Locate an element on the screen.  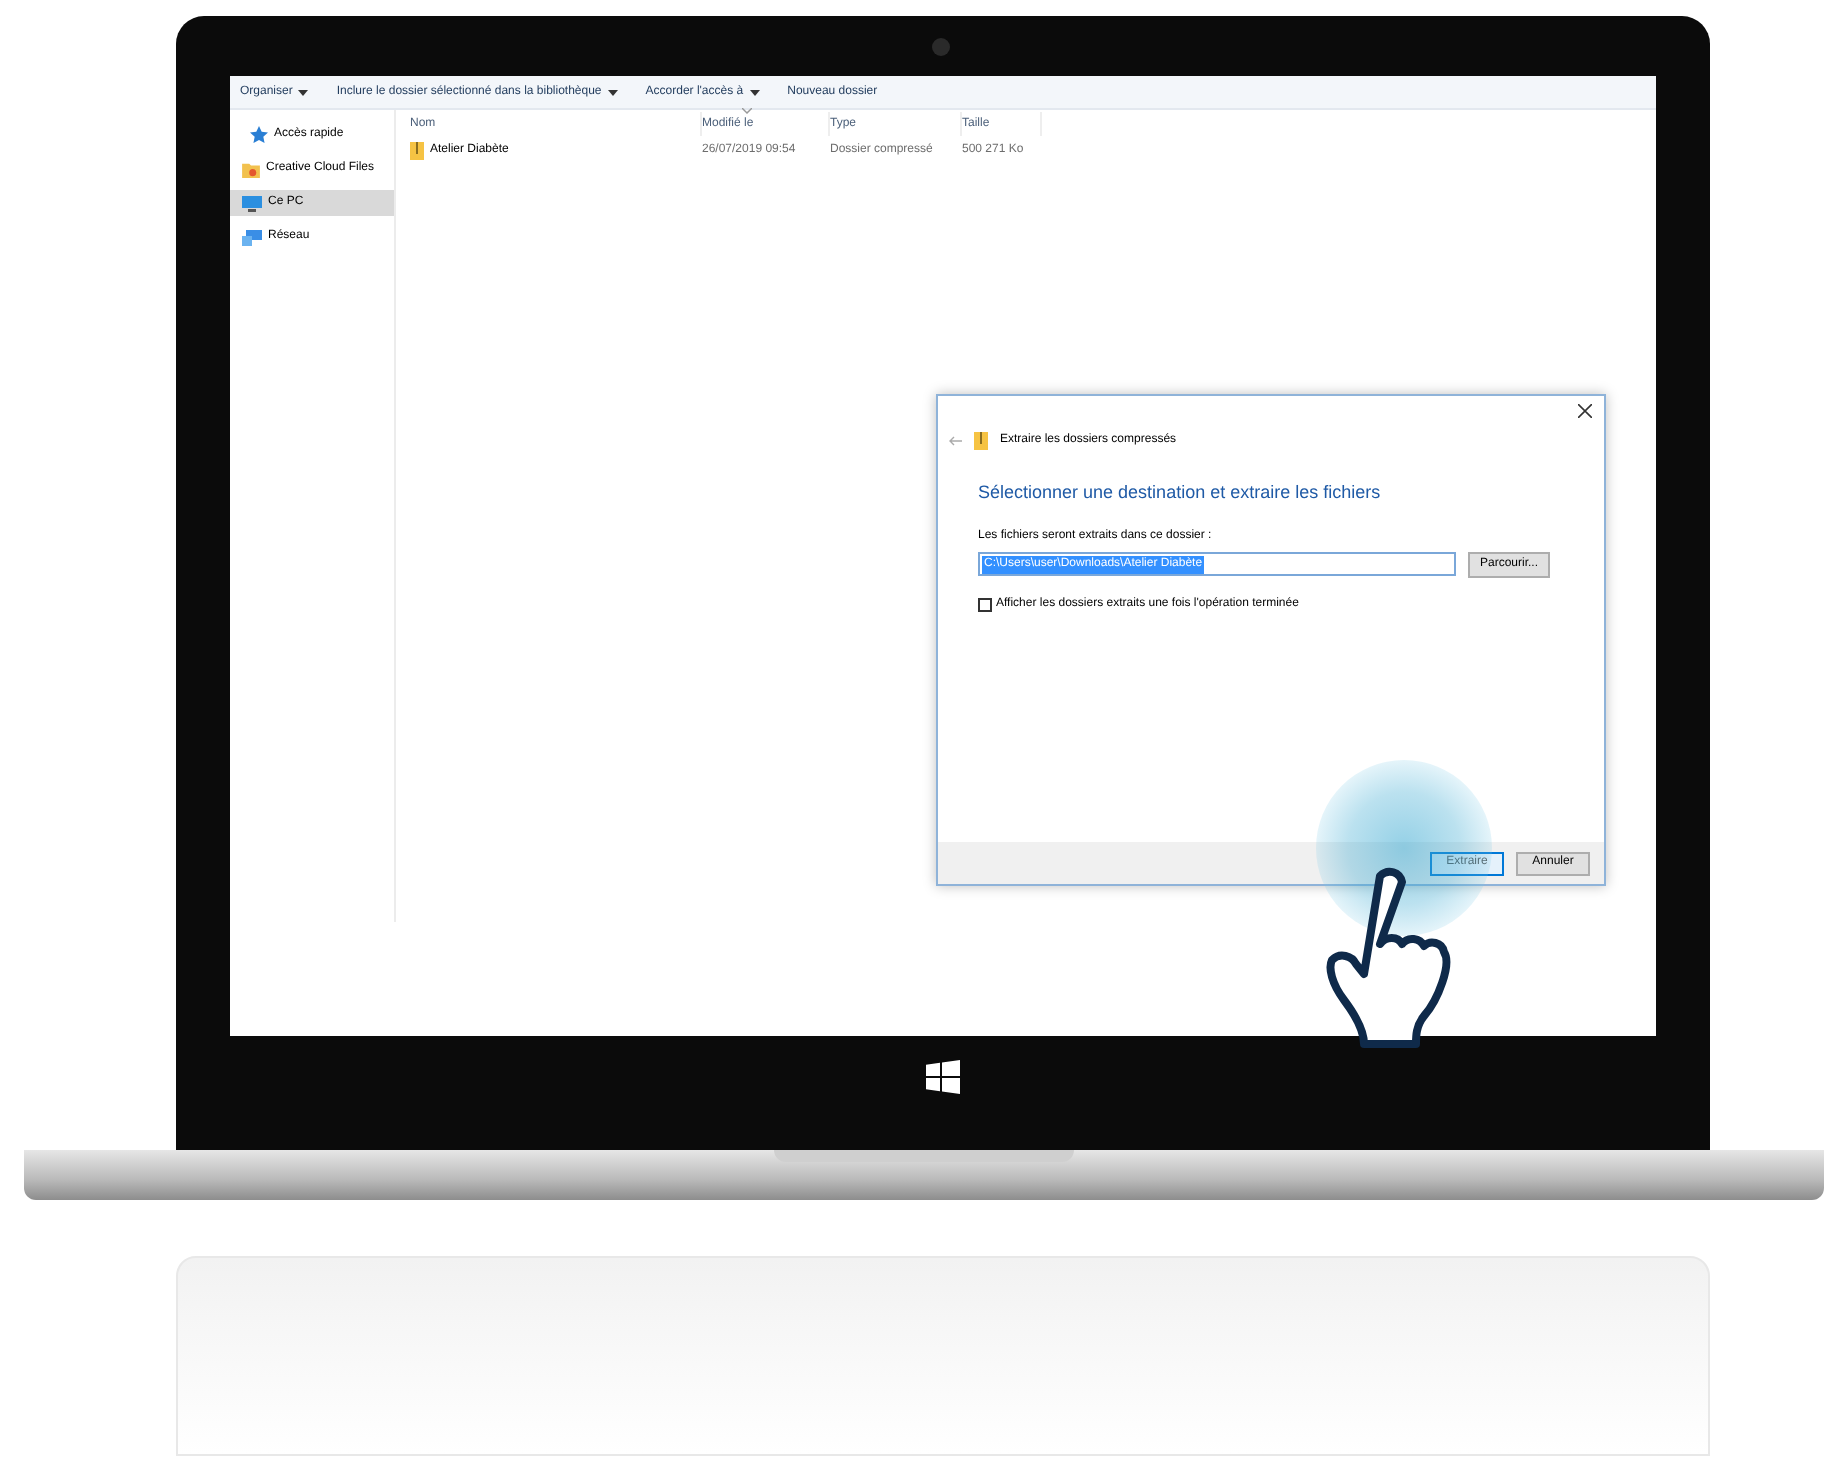
windows-logo-icon is located at coordinates (943, 1077).